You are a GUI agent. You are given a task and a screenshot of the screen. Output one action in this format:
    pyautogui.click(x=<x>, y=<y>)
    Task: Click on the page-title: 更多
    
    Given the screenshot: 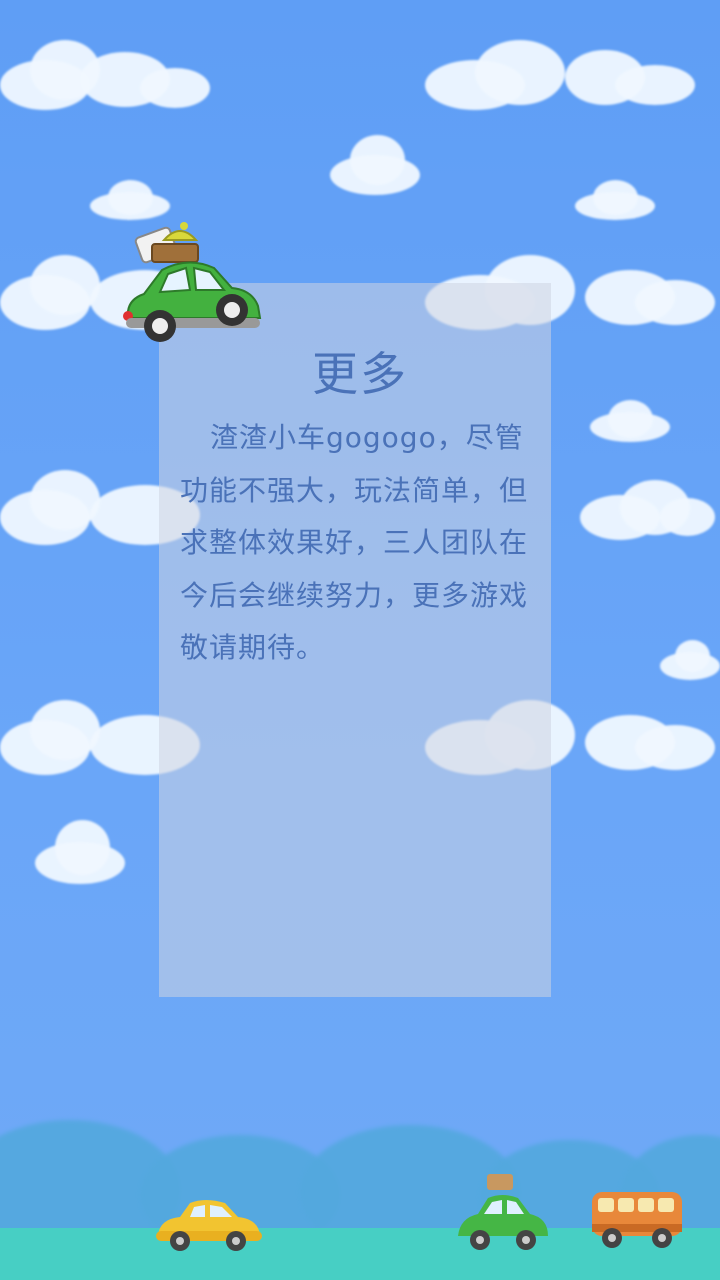 What is the action you would take?
    pyautogui.click(x=360, y=374)
    